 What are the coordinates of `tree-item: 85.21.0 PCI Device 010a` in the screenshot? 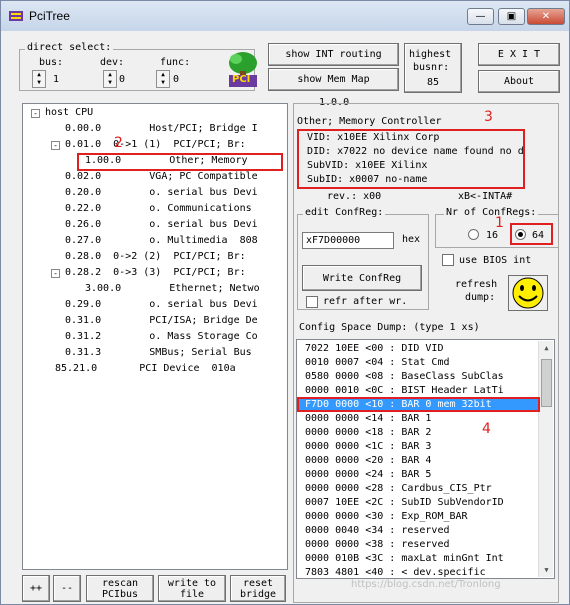 It's located at (145, 369).